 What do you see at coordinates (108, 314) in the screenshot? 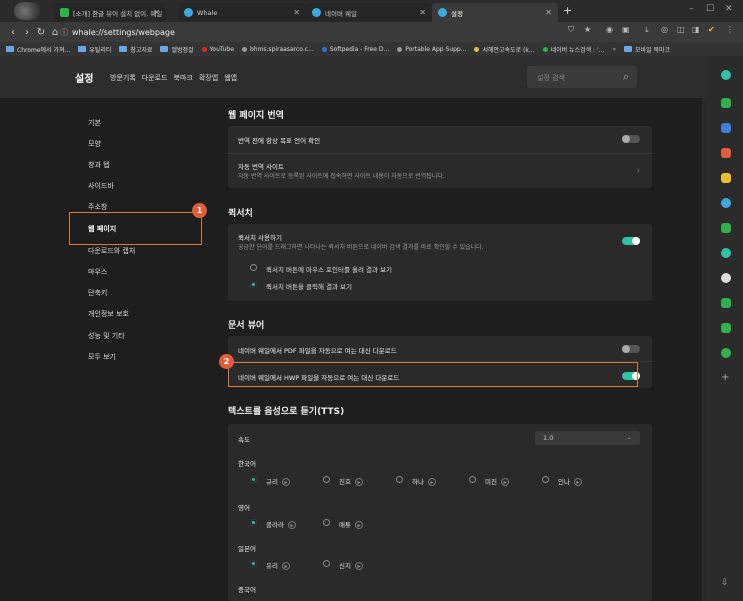
I see `sidebar-item-privacy: 개인정보 보호` at bounding box center [108, 314].